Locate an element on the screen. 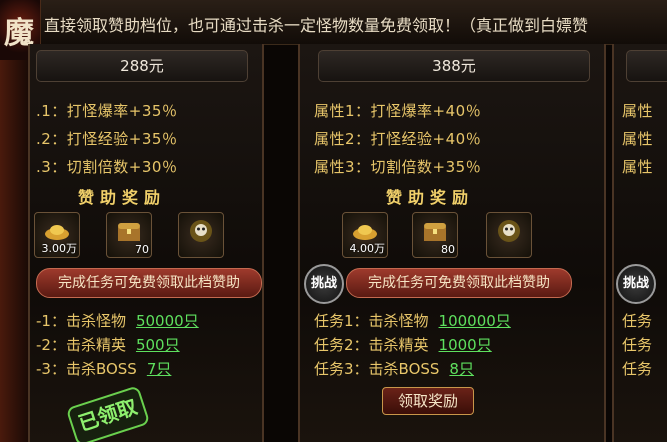  task-3: 任务3：击杀BOSS 8只 is located at coordinates (394, 368).